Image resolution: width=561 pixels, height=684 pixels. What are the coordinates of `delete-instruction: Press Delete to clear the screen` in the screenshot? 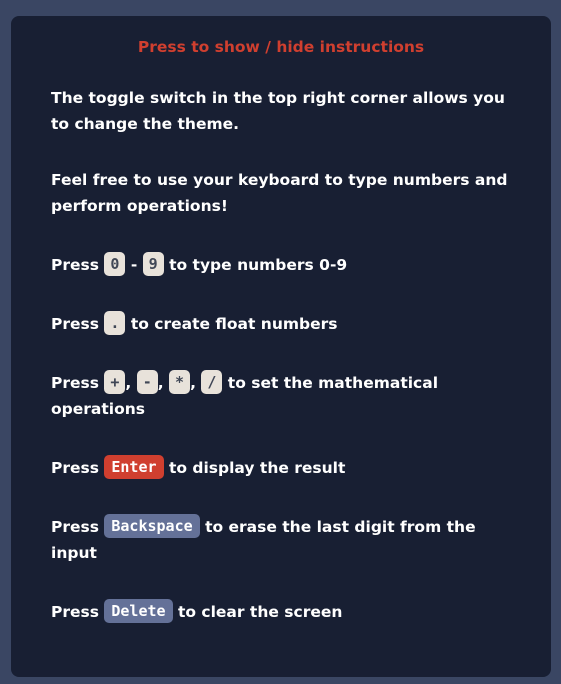 It's located at (281, 612).